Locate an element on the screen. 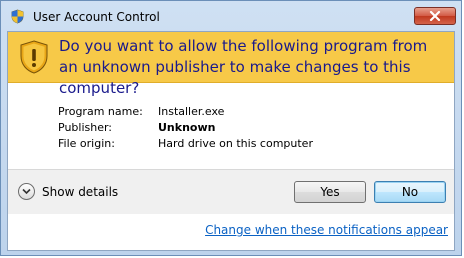 The height and width of the screenshot is (258, 464). file-origin-value: Hard drive on this computer is located at coordinates (235, 143).